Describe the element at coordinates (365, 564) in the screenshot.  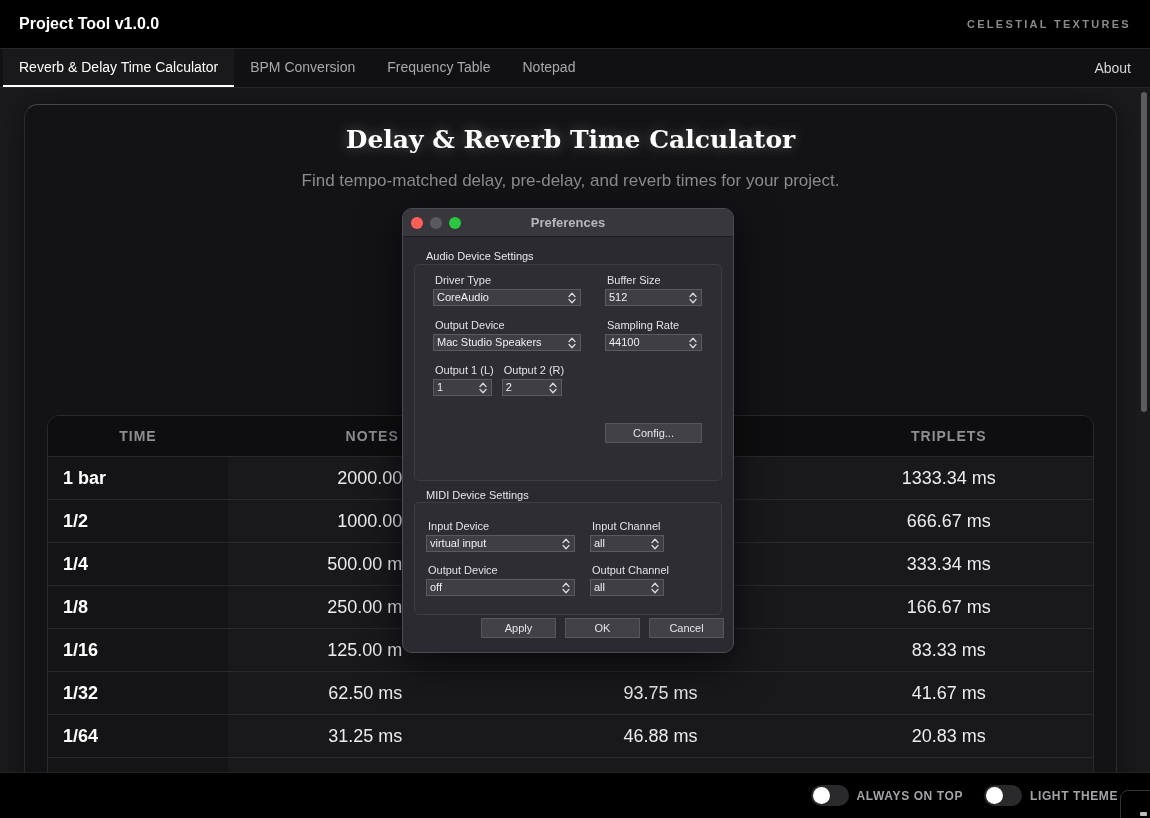
I see `table-cell-text: 500.00 m` at that location.